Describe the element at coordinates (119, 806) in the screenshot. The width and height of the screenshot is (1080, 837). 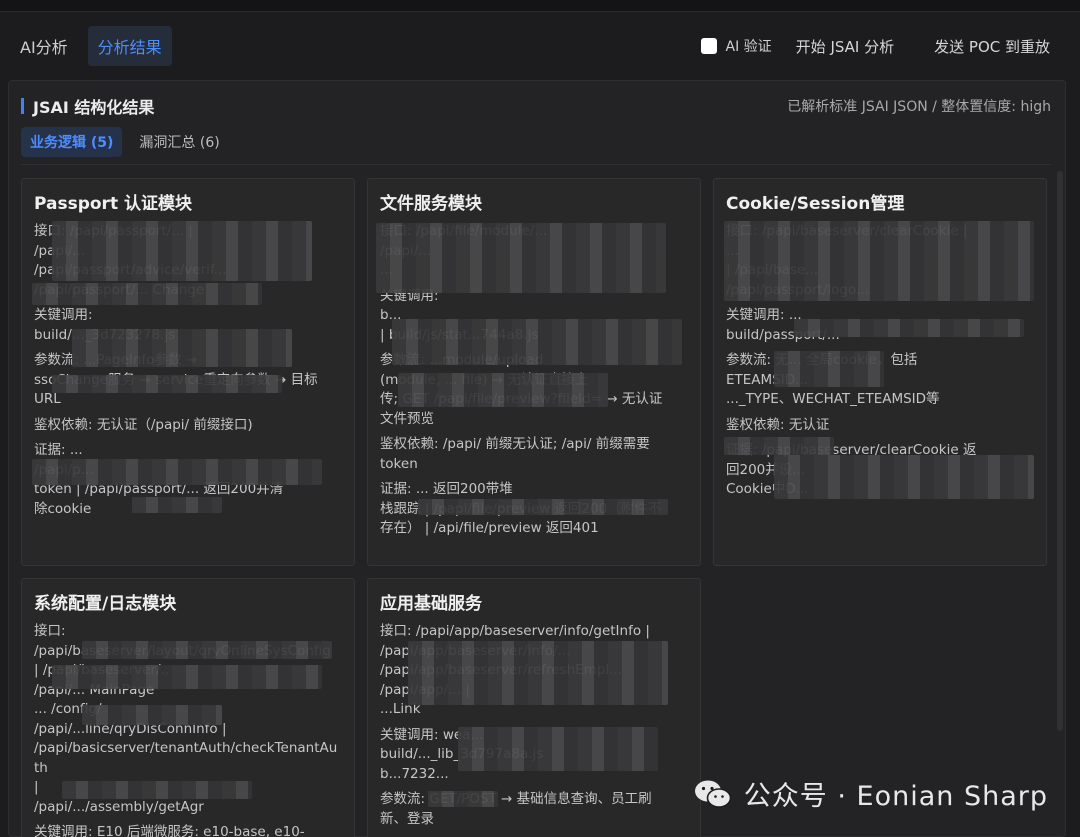
I see `card-field-line: /papi/.../assembly/getAgr` at that location.